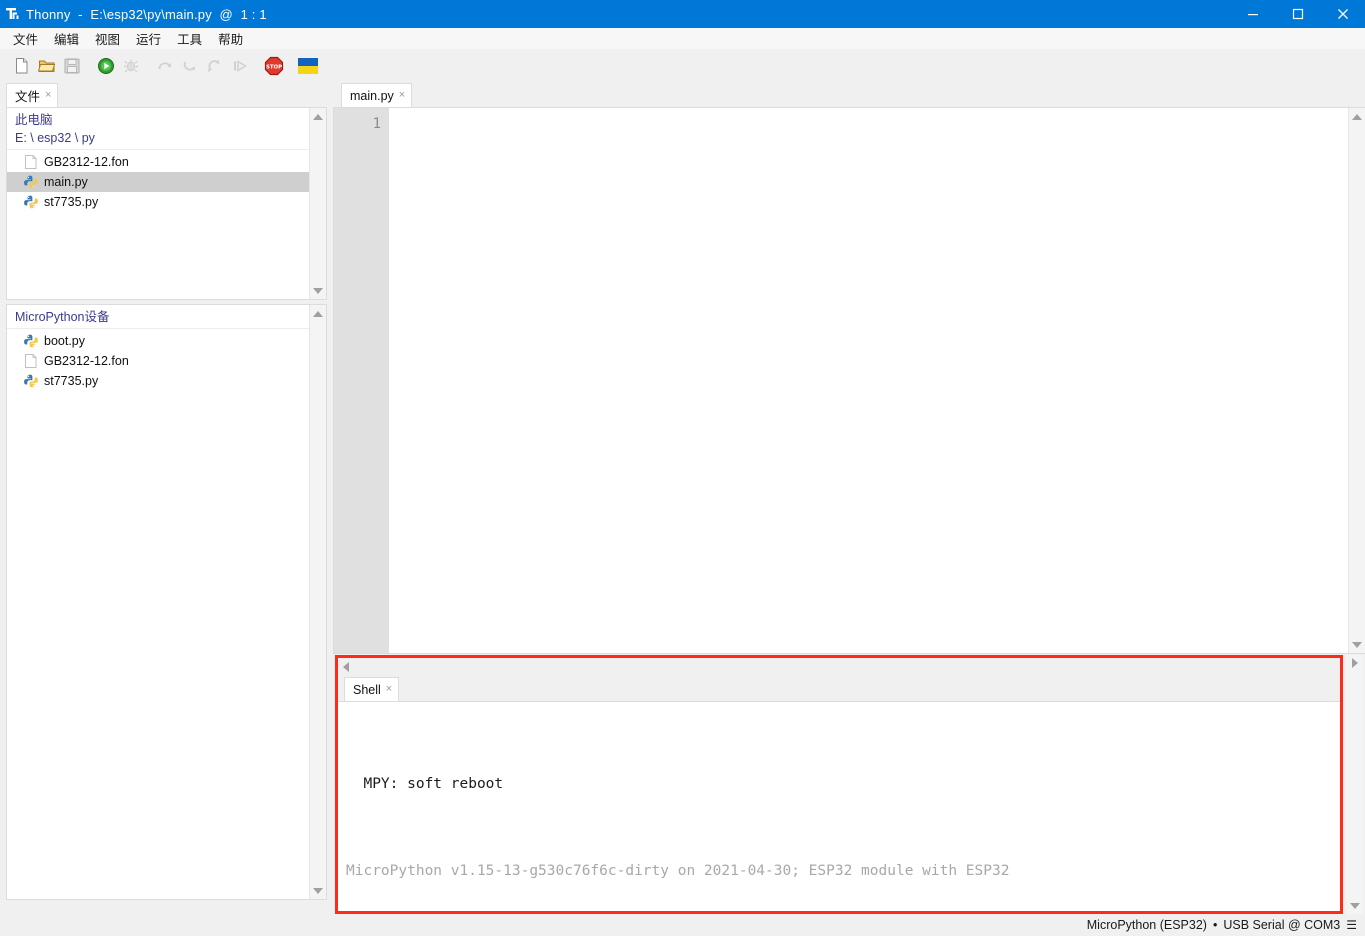 The height and width of the screenshot is (936, 1365). What do you see at coordinates (402, 95) in the screenshot?
I see `tab-main-py-close: ×` at bounding box center [402, 95].